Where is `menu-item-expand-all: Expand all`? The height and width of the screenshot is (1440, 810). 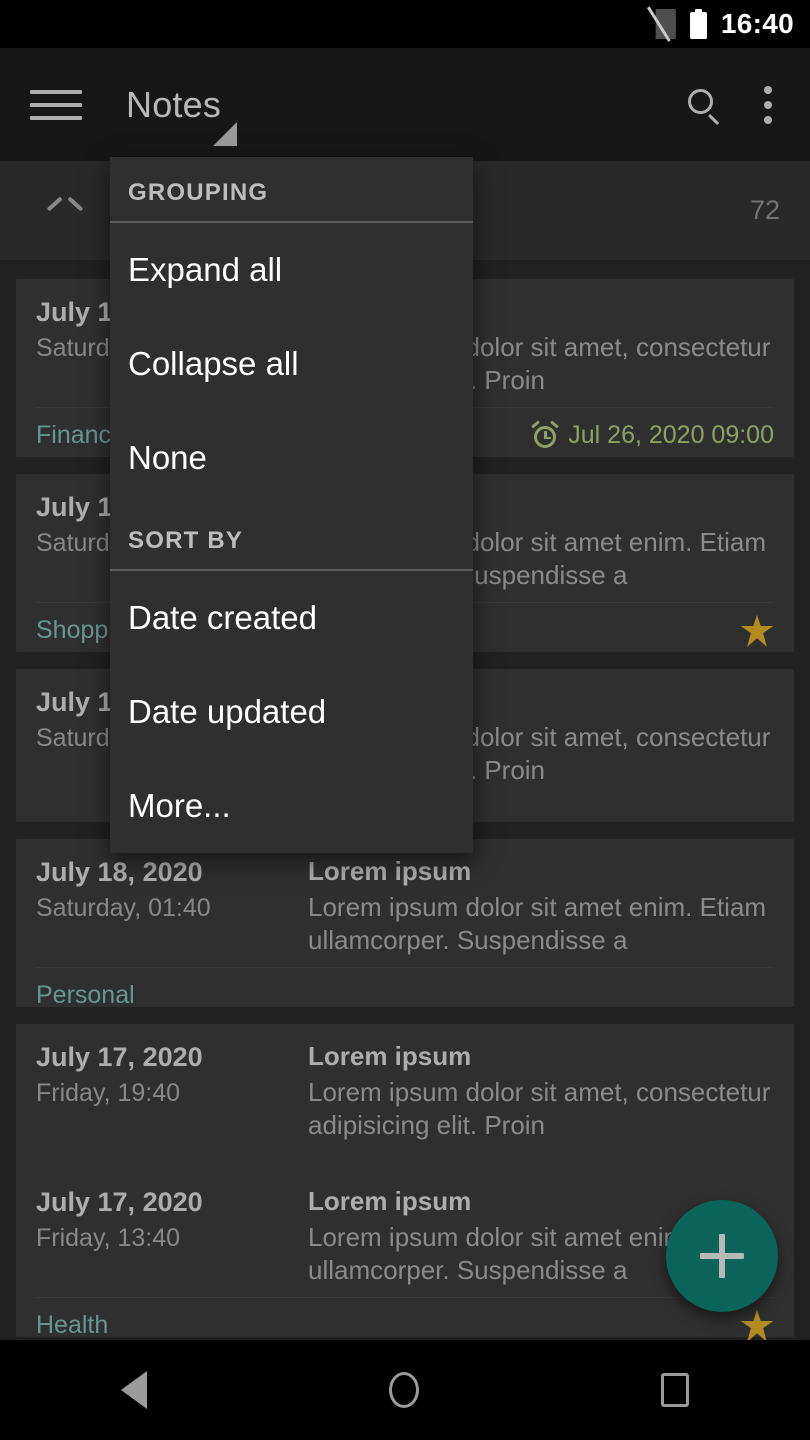 menu-item-expand-all: Expand all is located at coordinates (291, 270).